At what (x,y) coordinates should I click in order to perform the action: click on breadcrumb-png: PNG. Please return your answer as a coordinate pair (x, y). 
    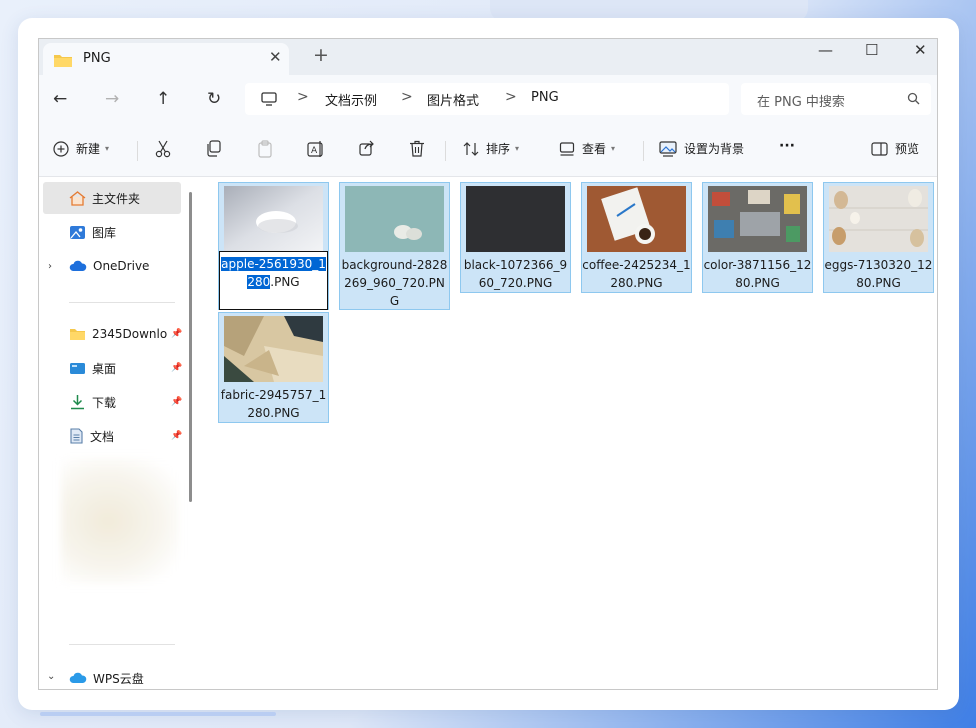
    Looking at the image, I should click on (545, 97).